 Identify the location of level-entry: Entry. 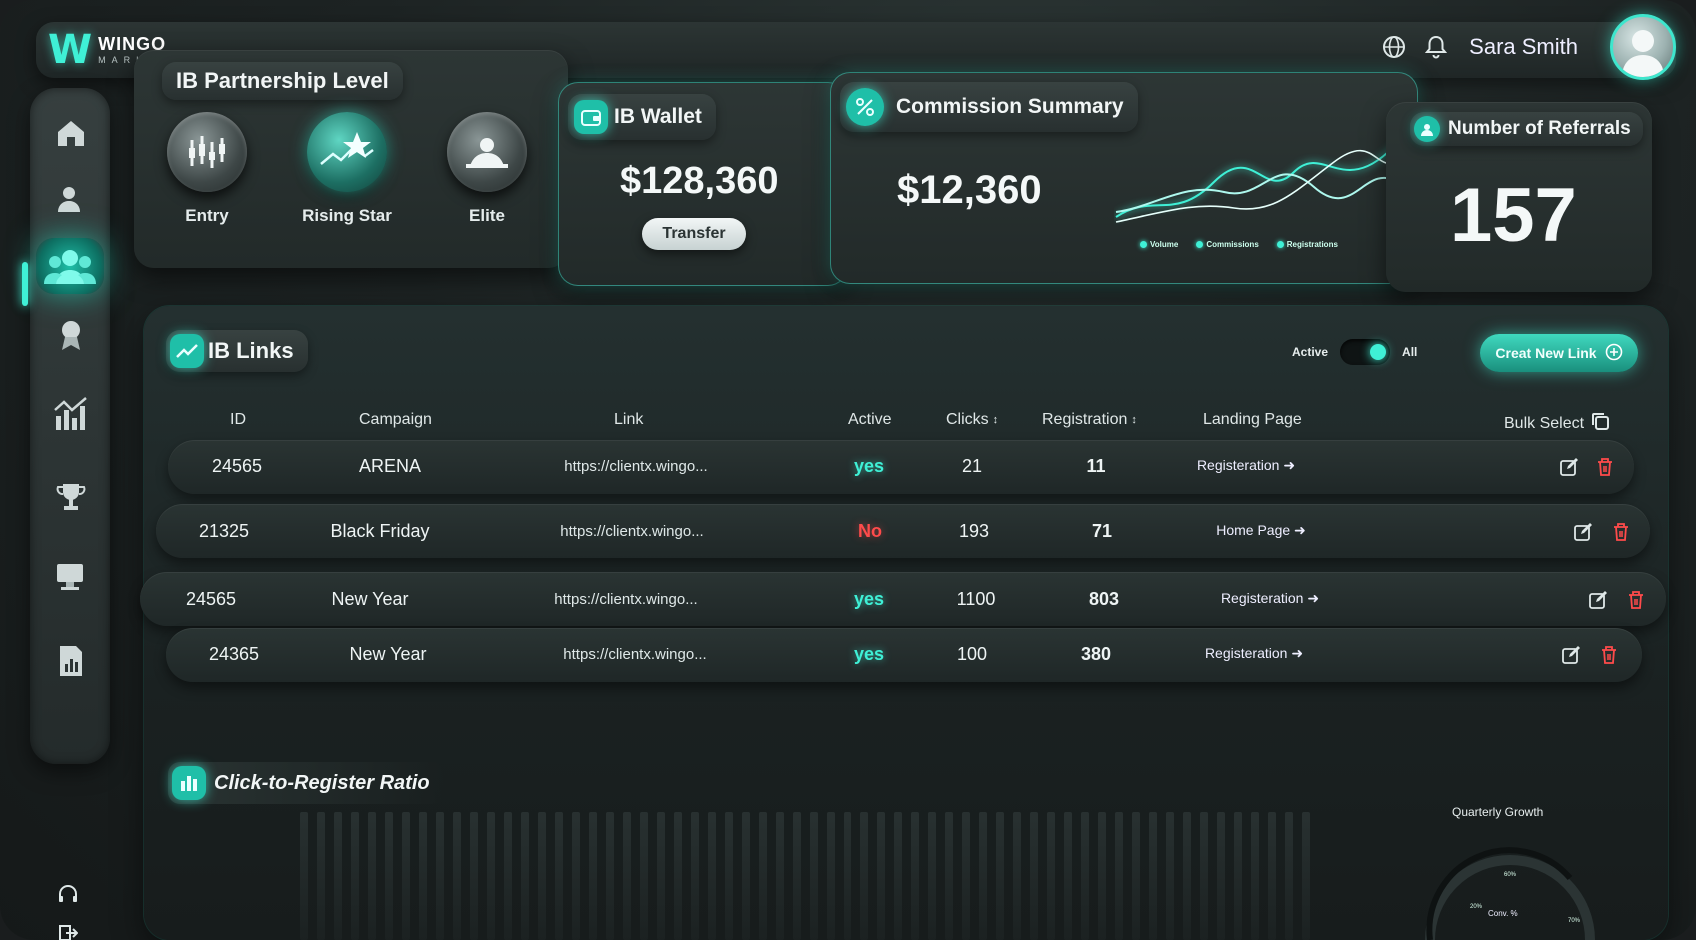
(207, 169).